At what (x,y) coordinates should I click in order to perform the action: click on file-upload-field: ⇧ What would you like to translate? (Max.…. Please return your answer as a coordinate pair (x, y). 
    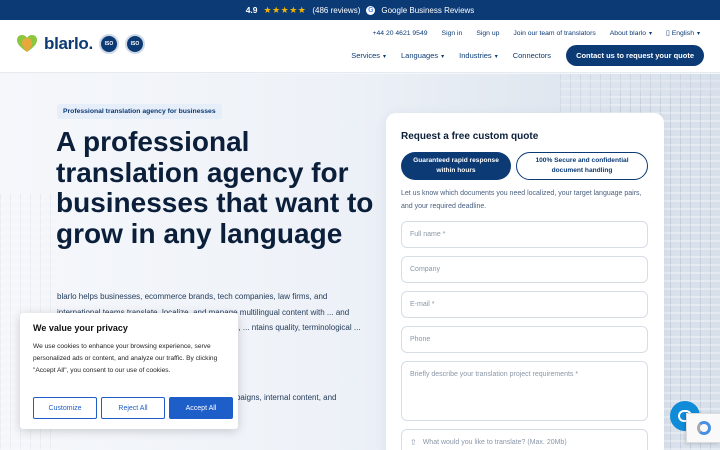
    Looking at the image, I should click on (524, 439).